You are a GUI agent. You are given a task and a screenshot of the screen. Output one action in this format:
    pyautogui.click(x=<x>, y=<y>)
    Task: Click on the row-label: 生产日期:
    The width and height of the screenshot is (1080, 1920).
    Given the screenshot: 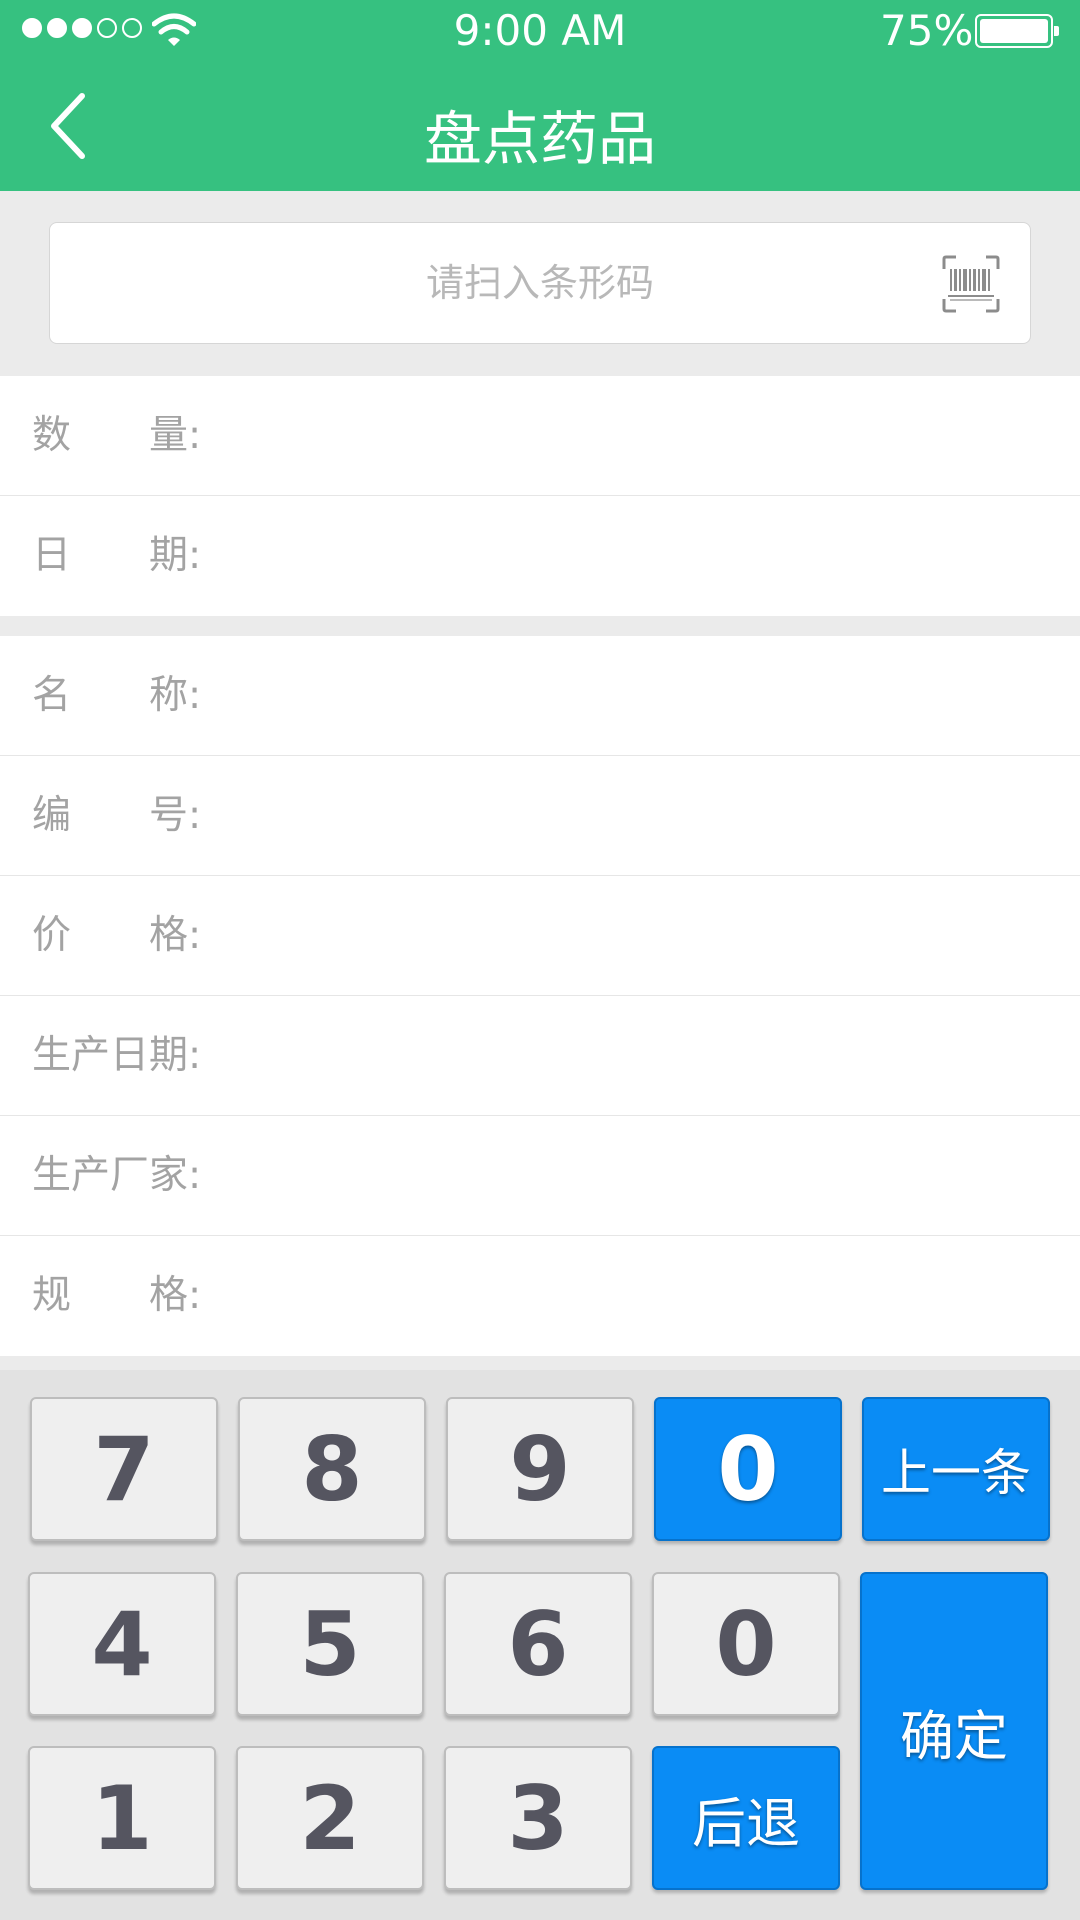 What is the action you would take?
    pyautogui.click(x=117, y=1055)
    